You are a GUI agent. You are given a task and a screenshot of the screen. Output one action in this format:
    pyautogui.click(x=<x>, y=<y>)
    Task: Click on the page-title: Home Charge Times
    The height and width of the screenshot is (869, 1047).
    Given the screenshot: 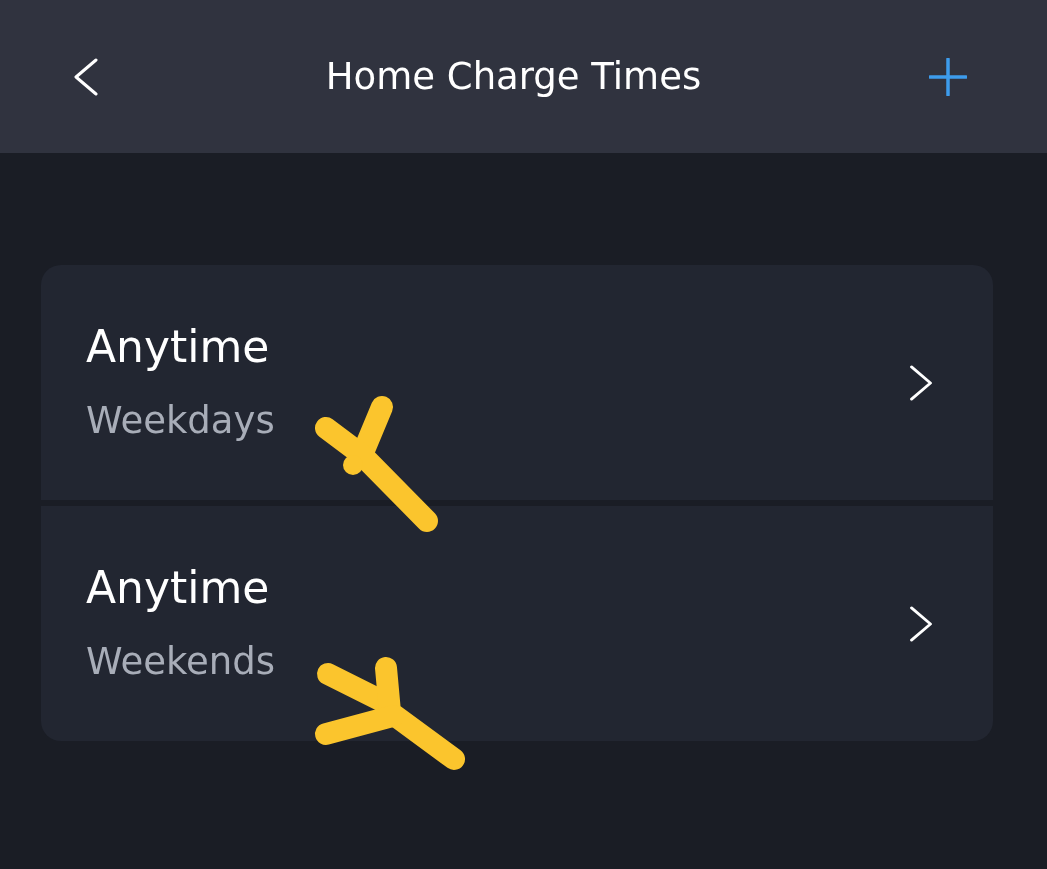 What is the action you would take?
    pyautogui.click(x=513, y=76)
    